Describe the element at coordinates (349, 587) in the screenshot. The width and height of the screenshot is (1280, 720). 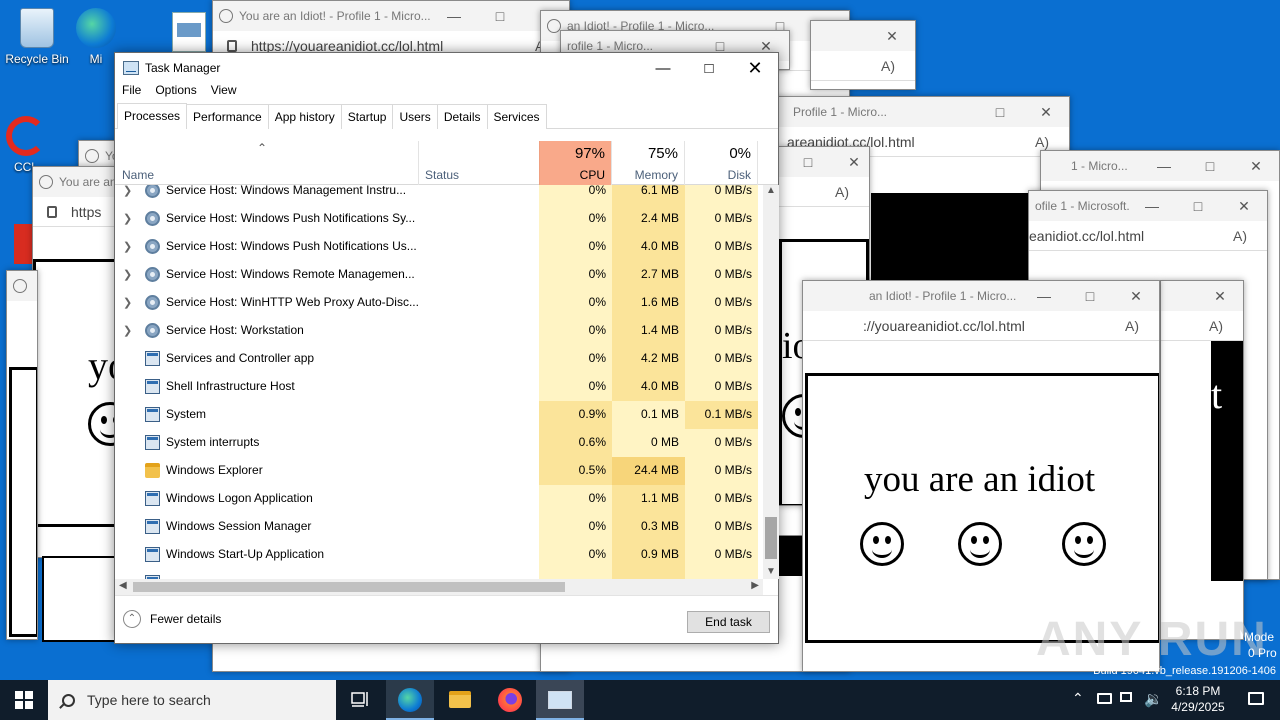
I see `horizontal-scroll-thumb` at that location.